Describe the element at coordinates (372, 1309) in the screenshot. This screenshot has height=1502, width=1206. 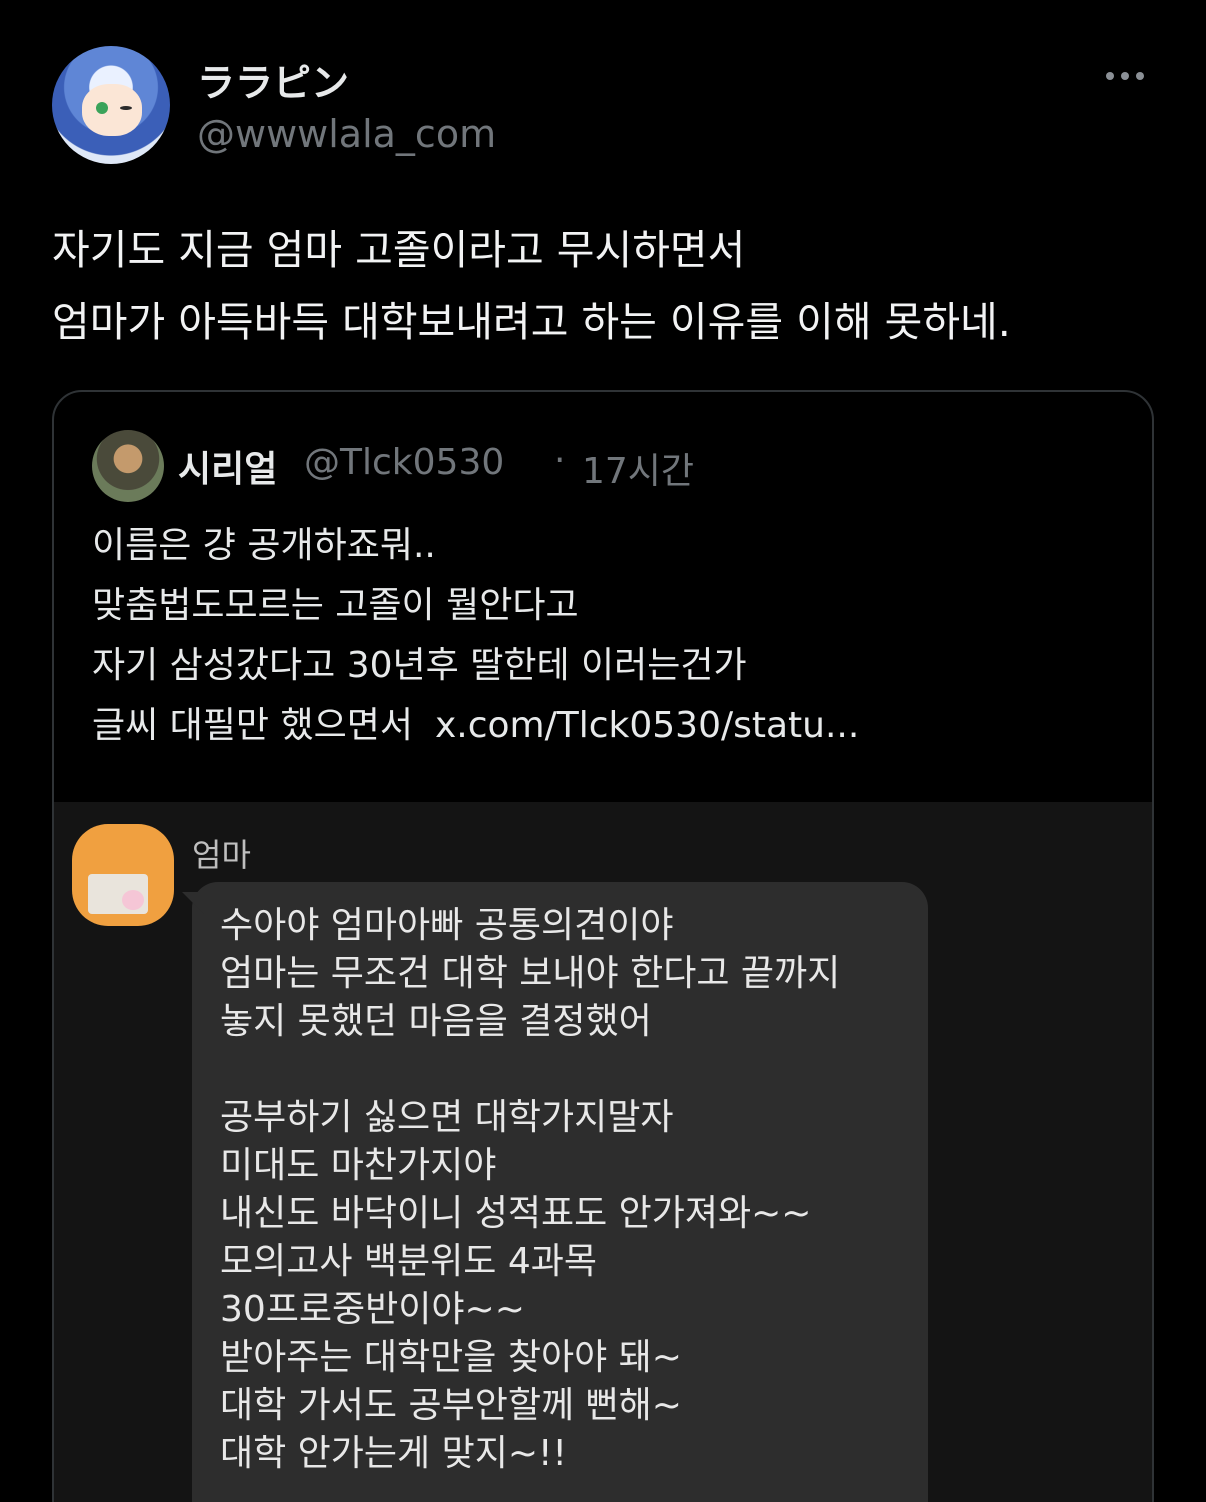
I see `message-line: 30프로중반이야~~` at that location.